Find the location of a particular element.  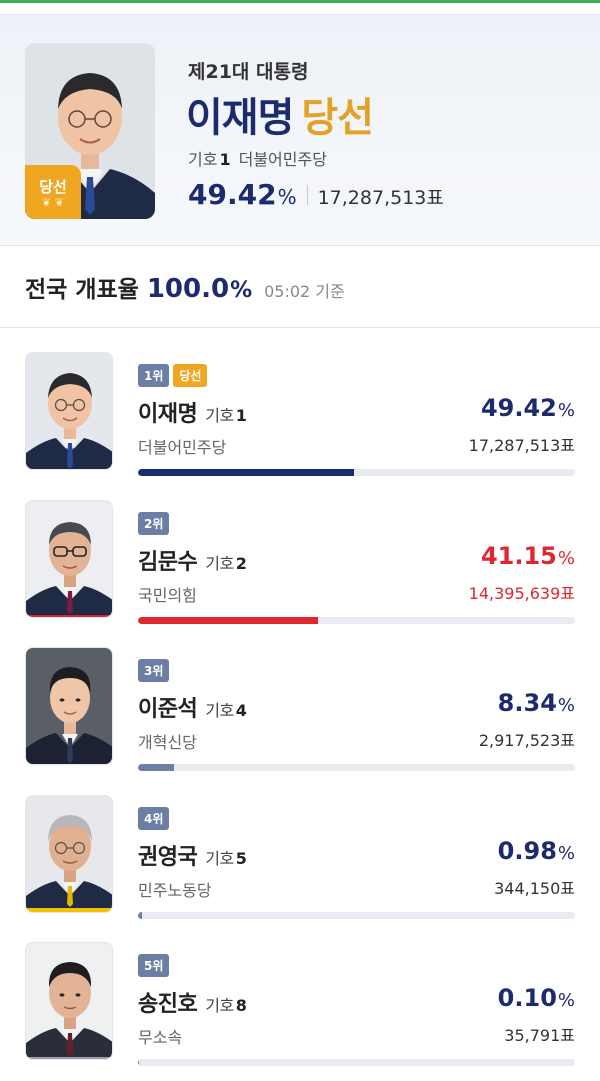

candidate-votes: 344,150표 is located at coordinates (534, 888).